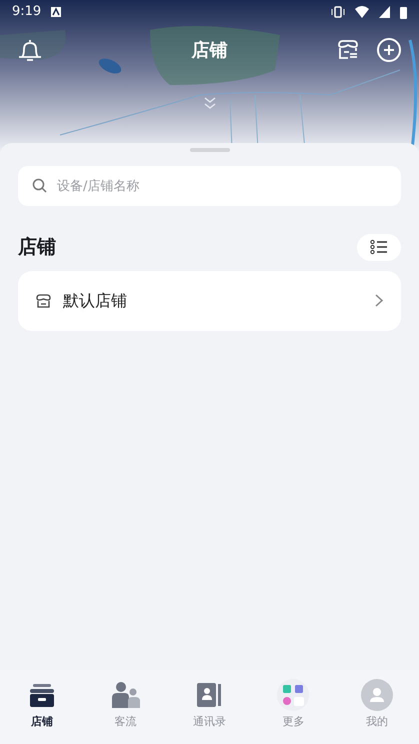 The height and width of the screenshot is (744, 419). What do you see at coordinates (30, 50) in the screenshot?
I see `notification-button` at bounding box center [30, 50].